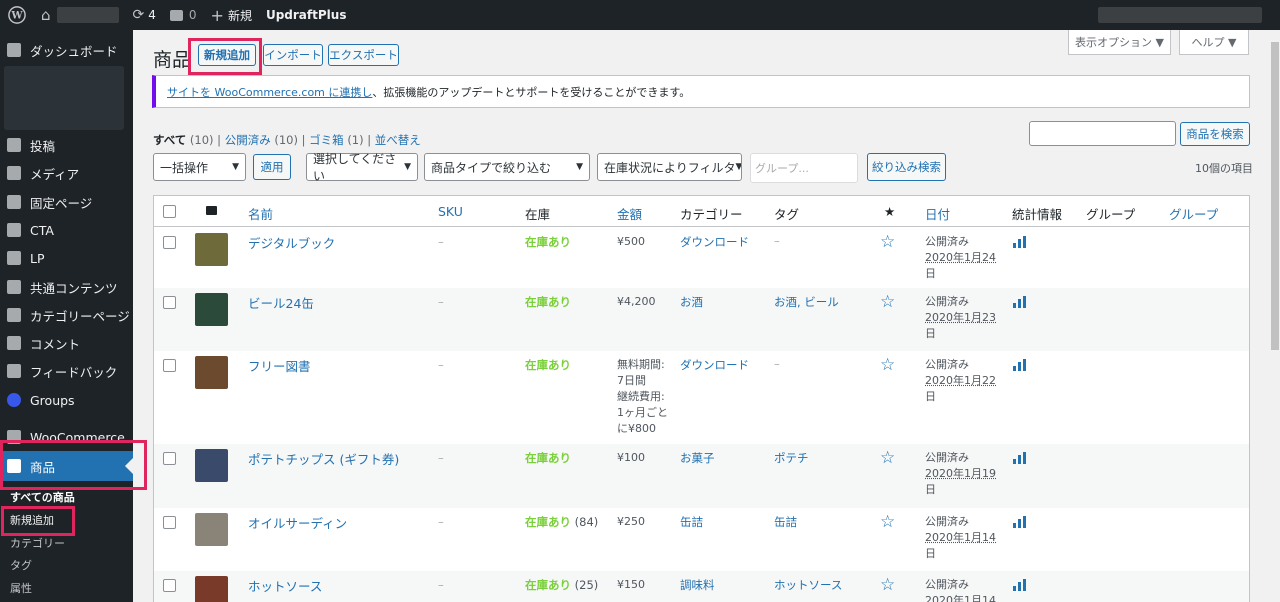 This screenshot has width=1280, height=602. I want to click on sidebar-item-comments: コメント, so click(66, 343).